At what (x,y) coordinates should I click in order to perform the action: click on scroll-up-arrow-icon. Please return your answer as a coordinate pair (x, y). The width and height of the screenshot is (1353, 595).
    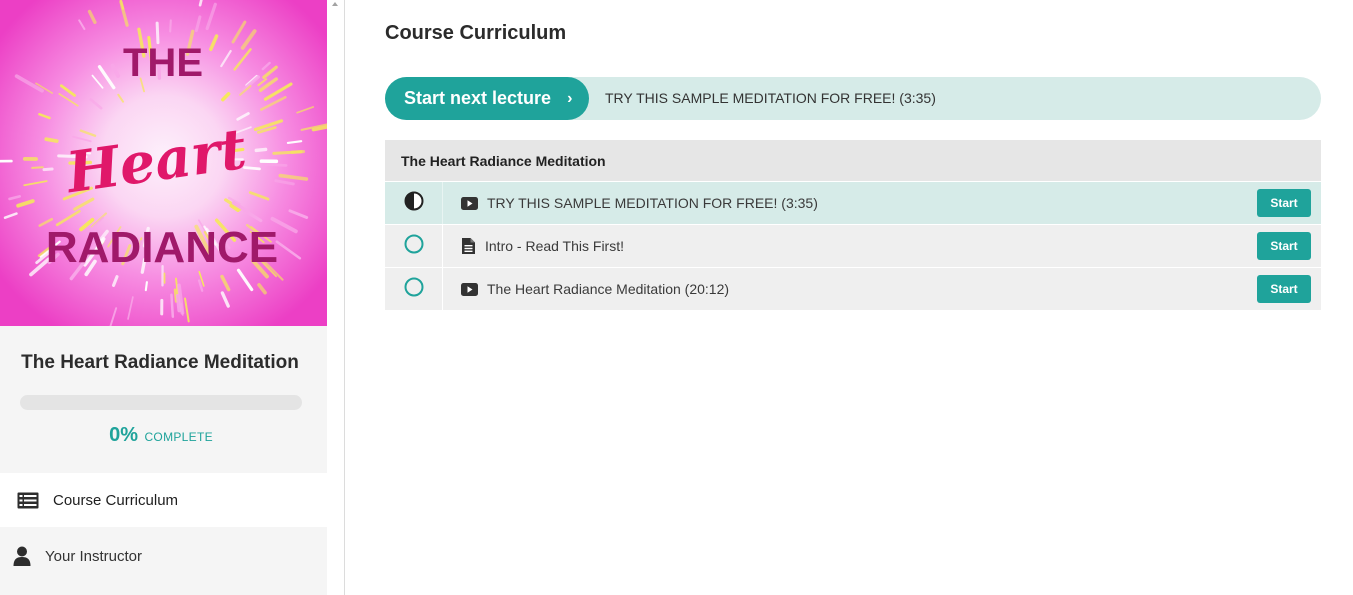
    Looking at the image, I should click on (335, 4).